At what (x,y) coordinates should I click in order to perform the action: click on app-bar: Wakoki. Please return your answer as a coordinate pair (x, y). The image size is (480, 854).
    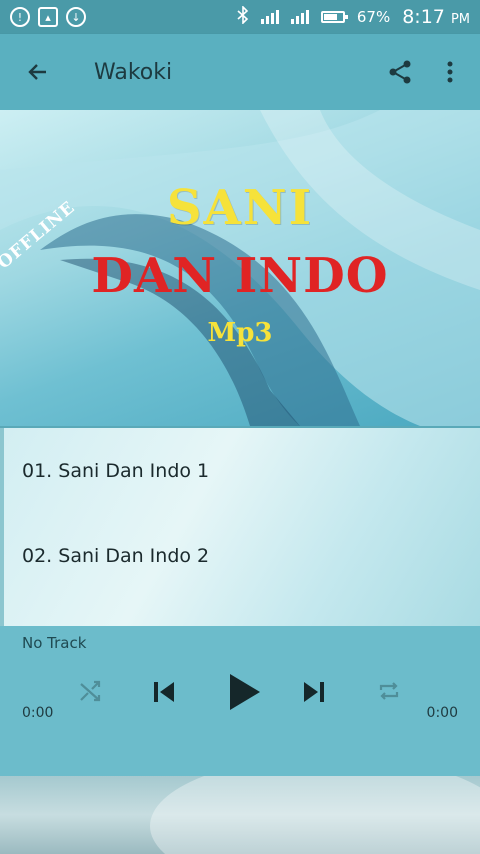
    Looking at the image, I should click on (240, 72).